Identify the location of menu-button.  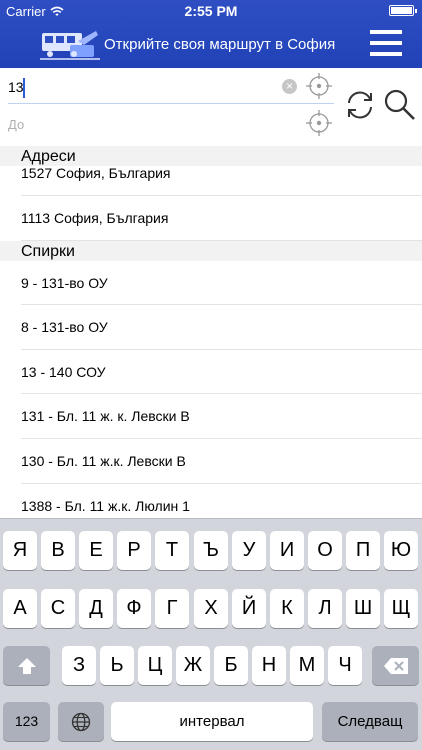
(386, 43).